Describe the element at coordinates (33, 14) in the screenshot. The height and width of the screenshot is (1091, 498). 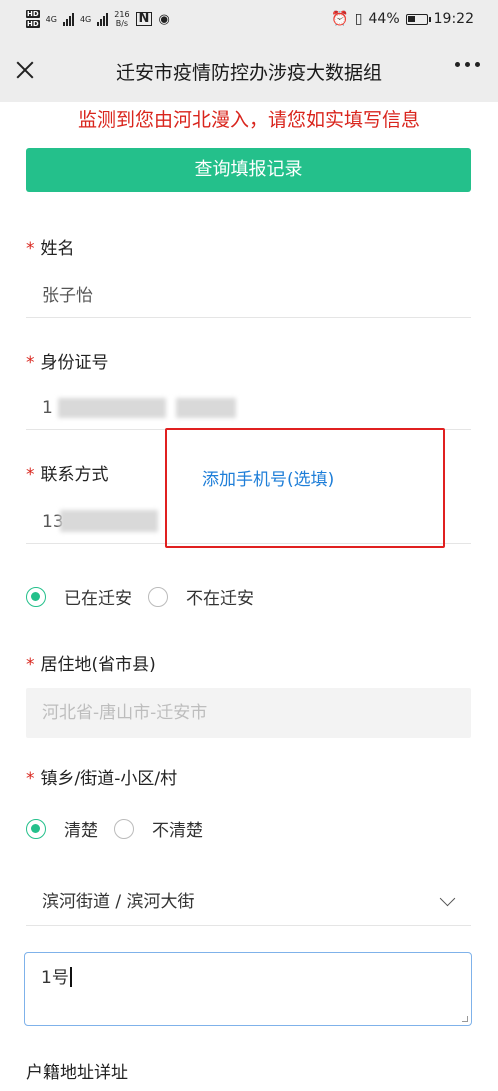
I see `hd-label-1: HD` at that location.